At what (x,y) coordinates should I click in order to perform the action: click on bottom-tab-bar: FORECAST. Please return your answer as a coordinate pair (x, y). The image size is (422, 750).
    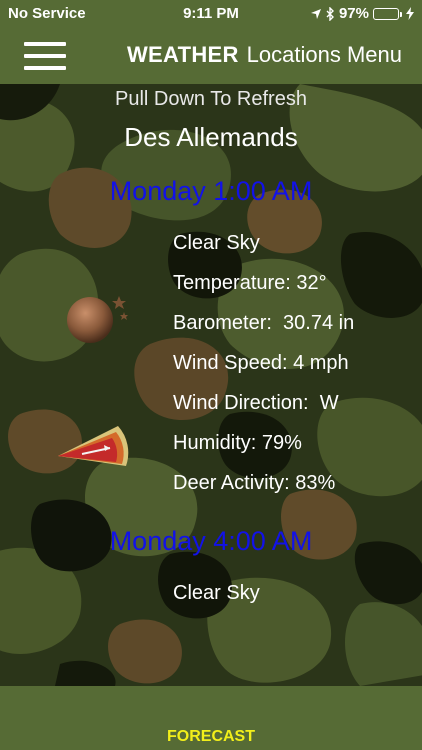
    Looking at the image, I should click on (211, 718).